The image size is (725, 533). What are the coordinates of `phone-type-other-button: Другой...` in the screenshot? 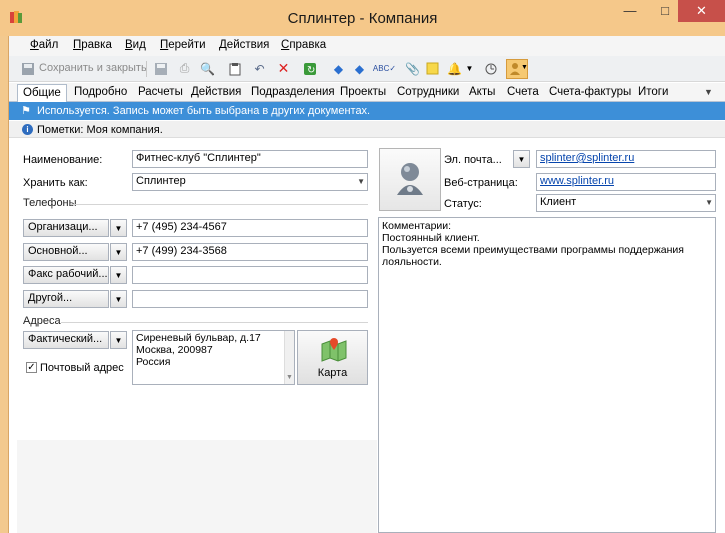 It's located at (66, 299).